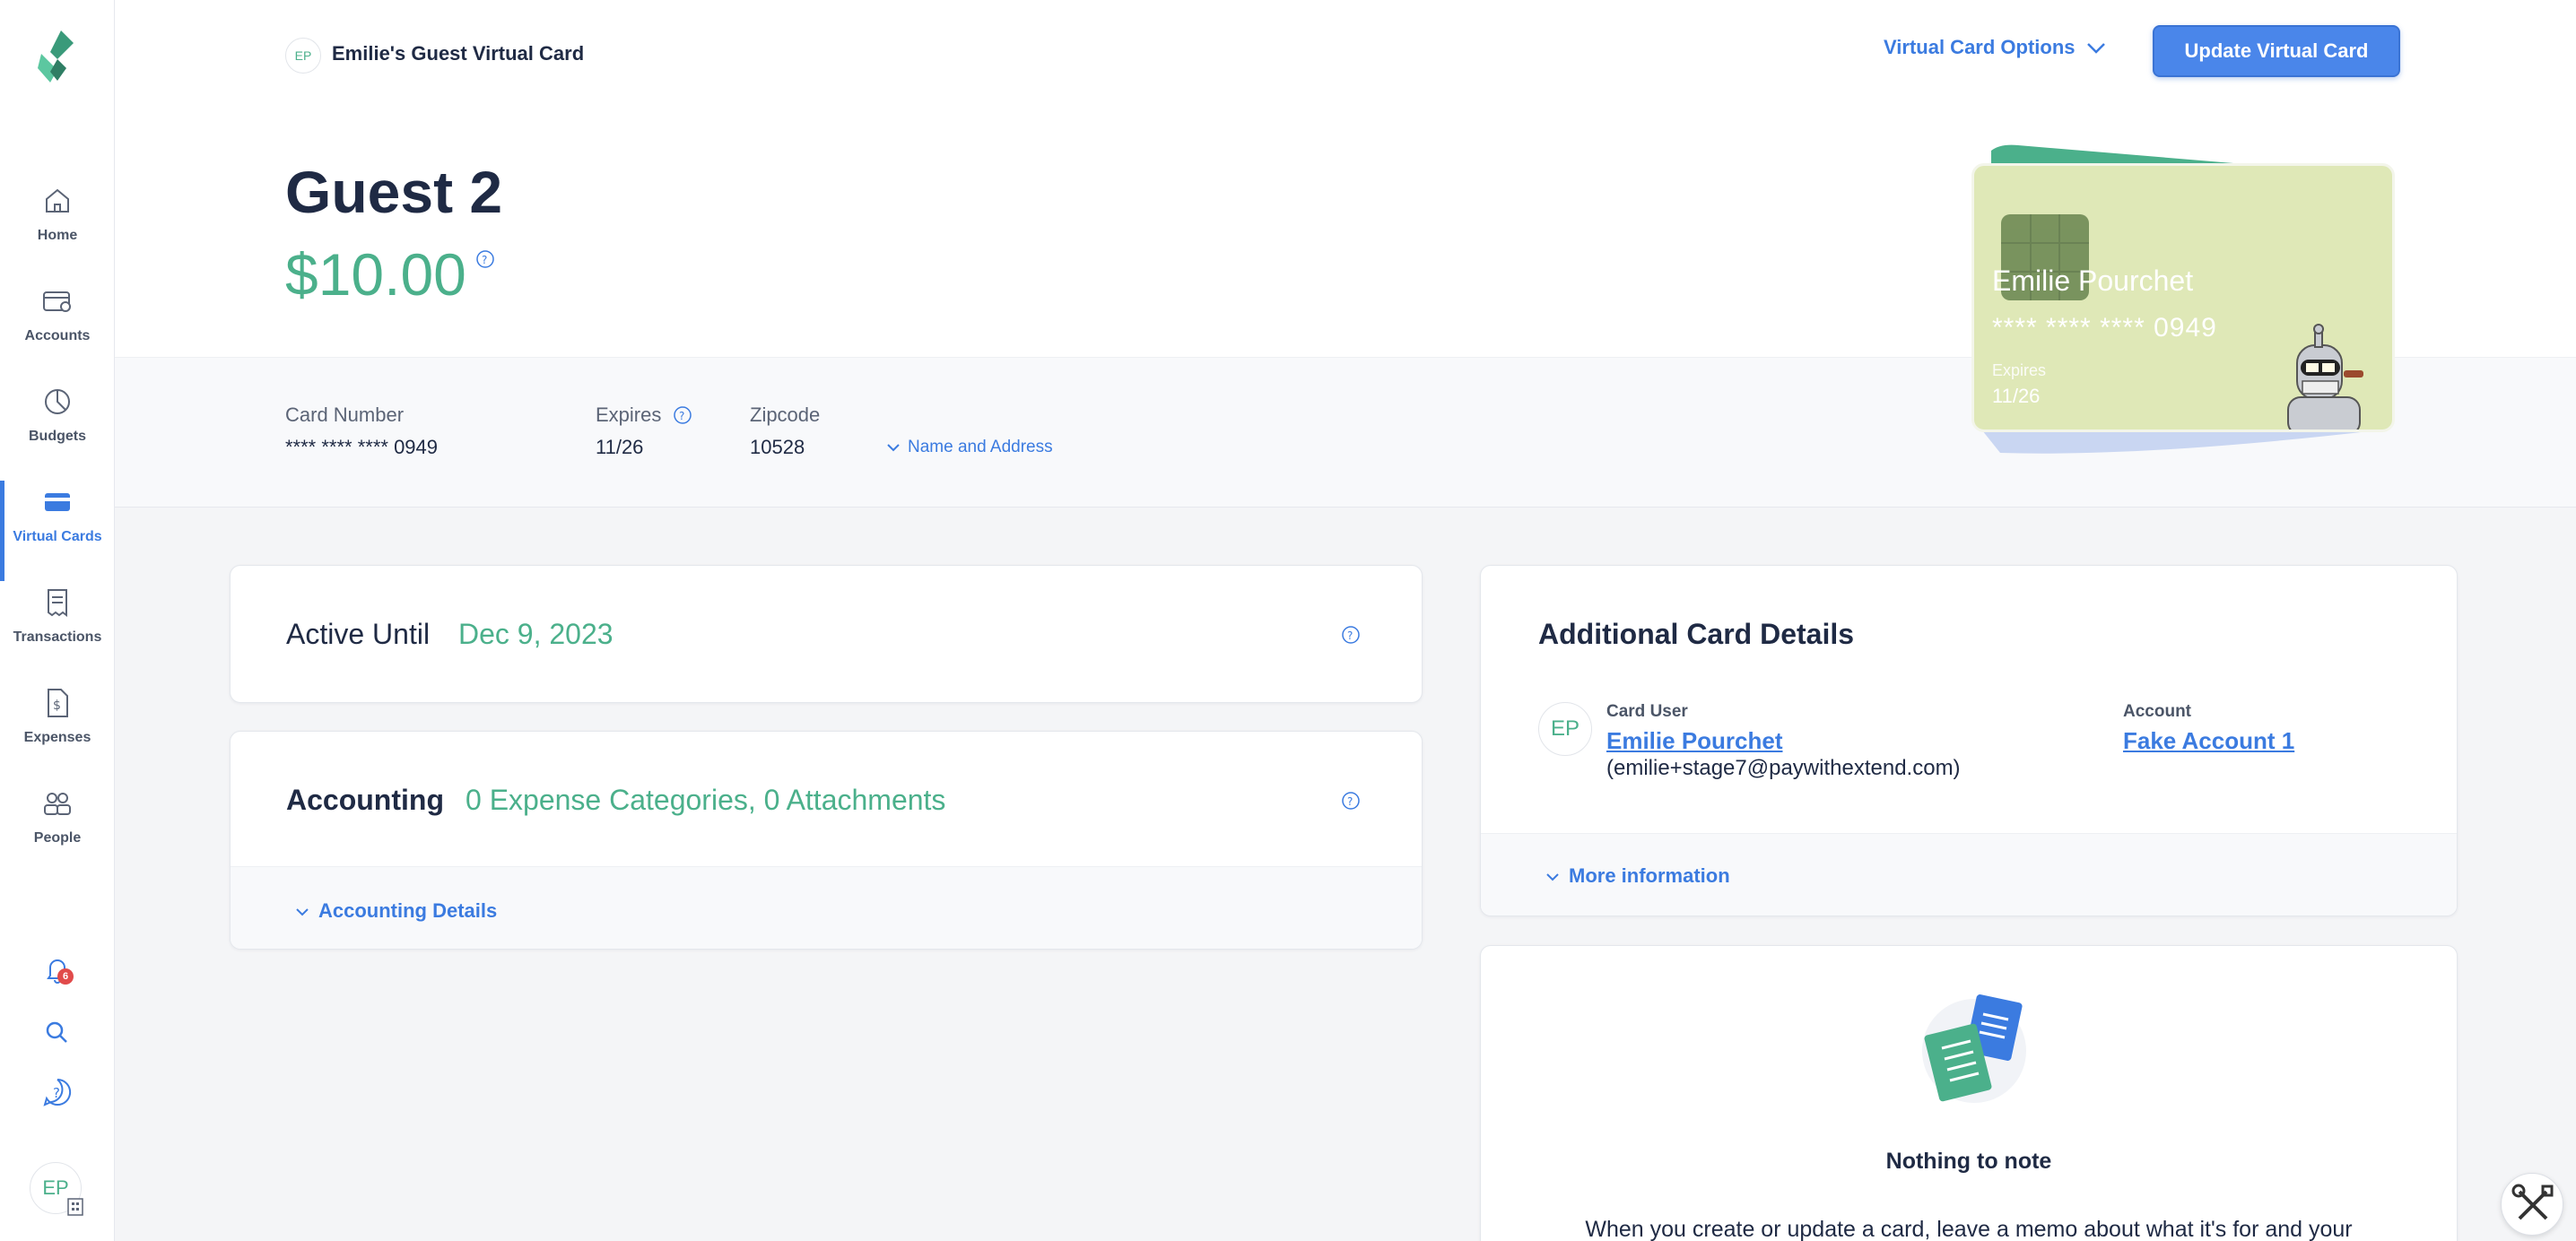 This screenshot has width=2576, height=1241. Describe the element at coordinates (57, 301) in the screenshot. I see `accounts-icon` at that location.